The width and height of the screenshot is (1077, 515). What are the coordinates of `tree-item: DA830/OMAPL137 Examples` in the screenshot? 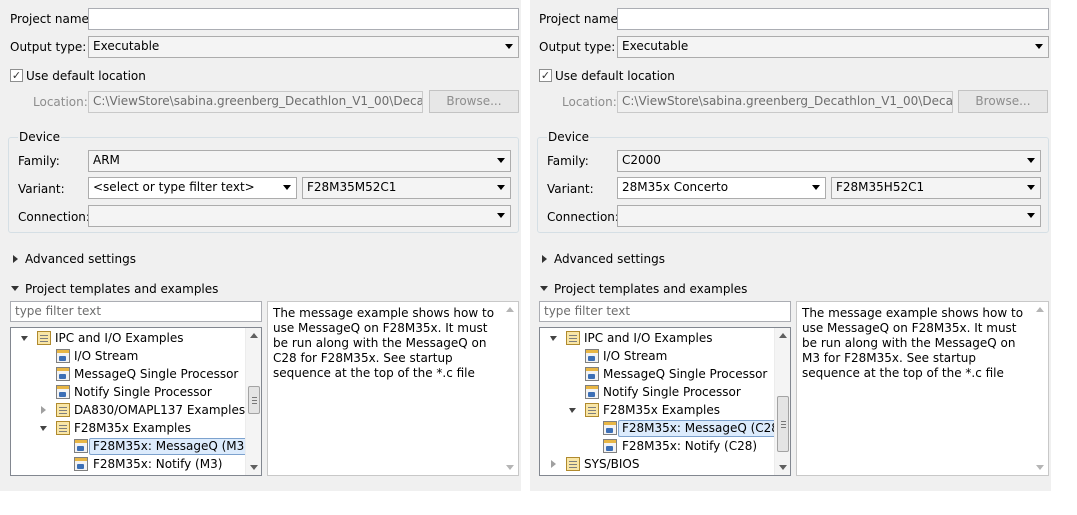 It's located at (129, 410).